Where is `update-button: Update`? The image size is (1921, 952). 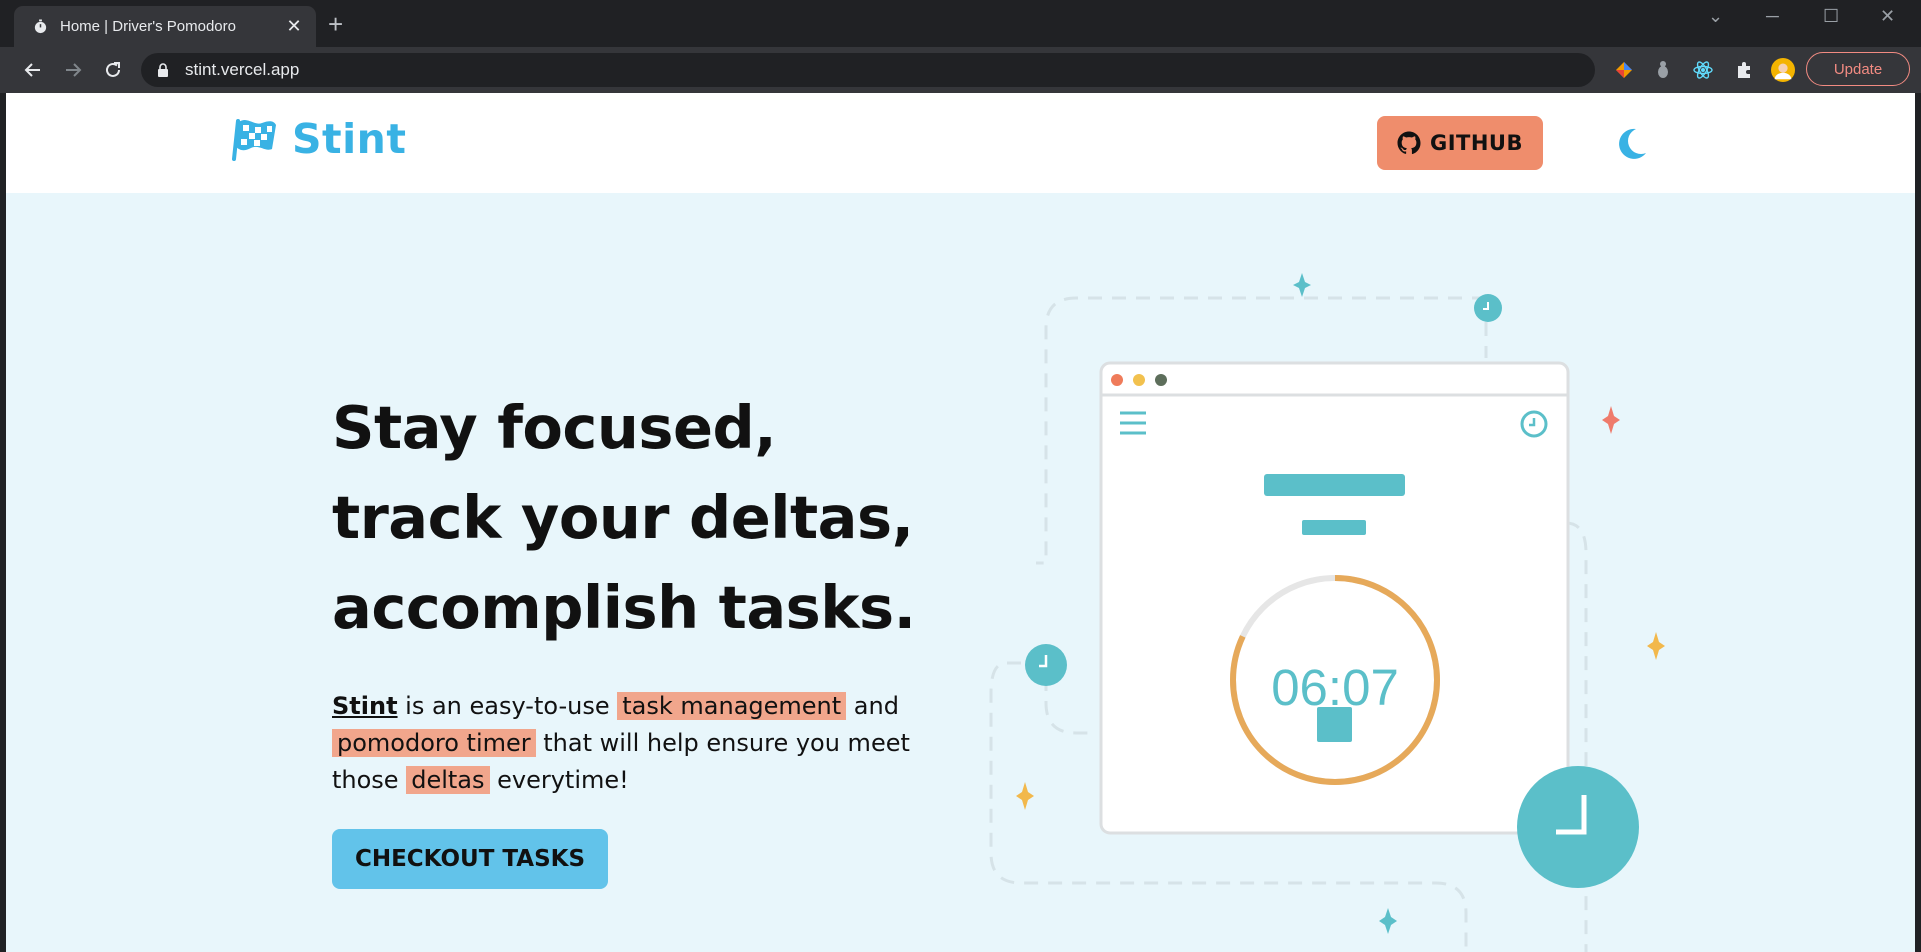 update-button: Update is located at coordinates (1858, 69).